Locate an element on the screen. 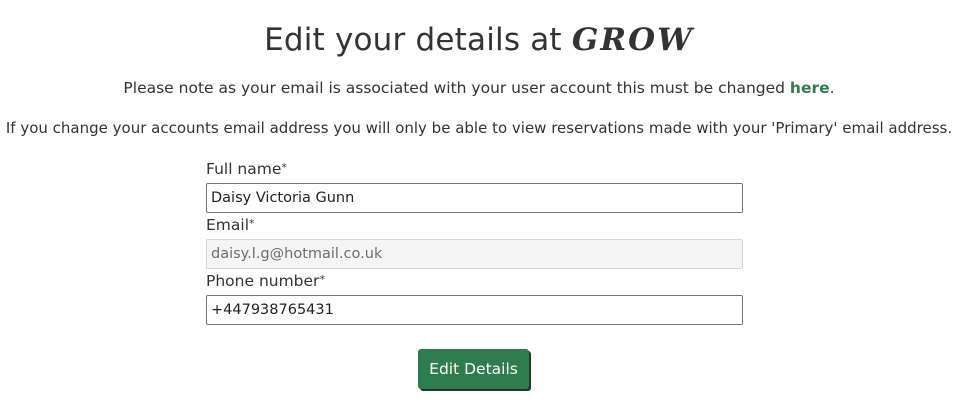 The height and width of the screenshot is (419, 958). email-field is located at coordinates (474, 254).